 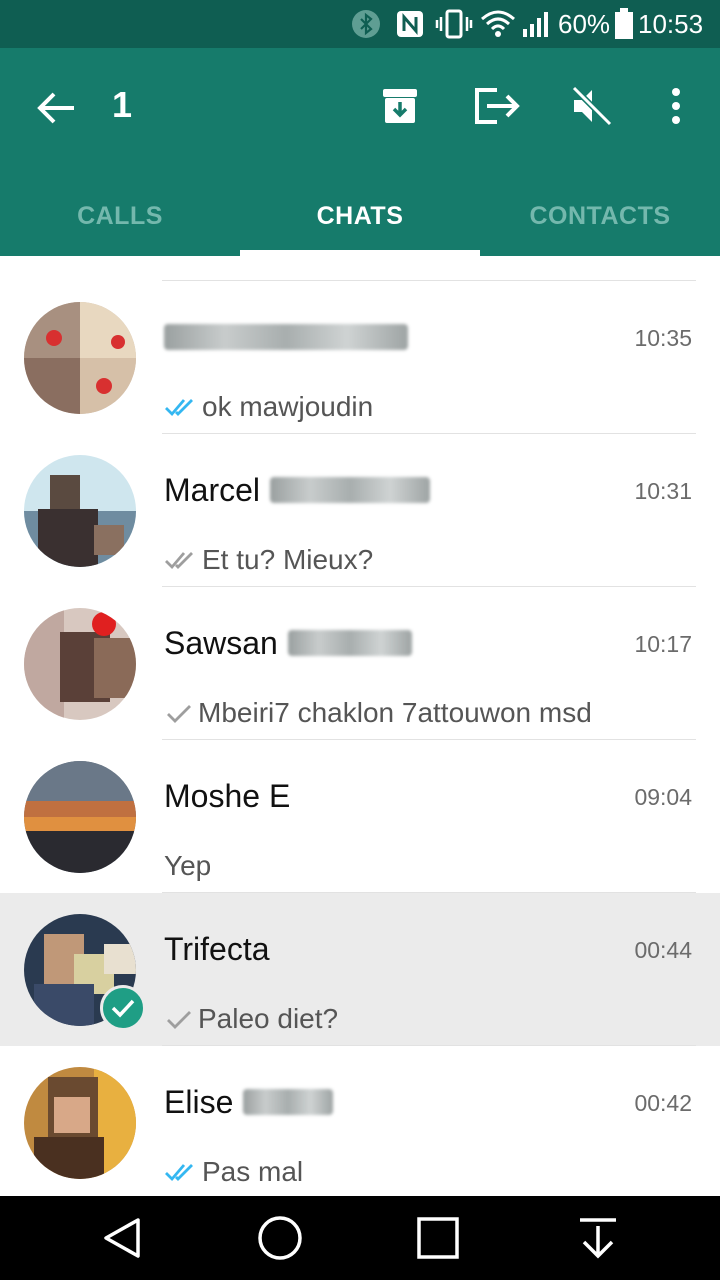 What do you see at coordinates (592, 106) in the screenshot?
I see `mute-icon` at bounding box center [592, 106].